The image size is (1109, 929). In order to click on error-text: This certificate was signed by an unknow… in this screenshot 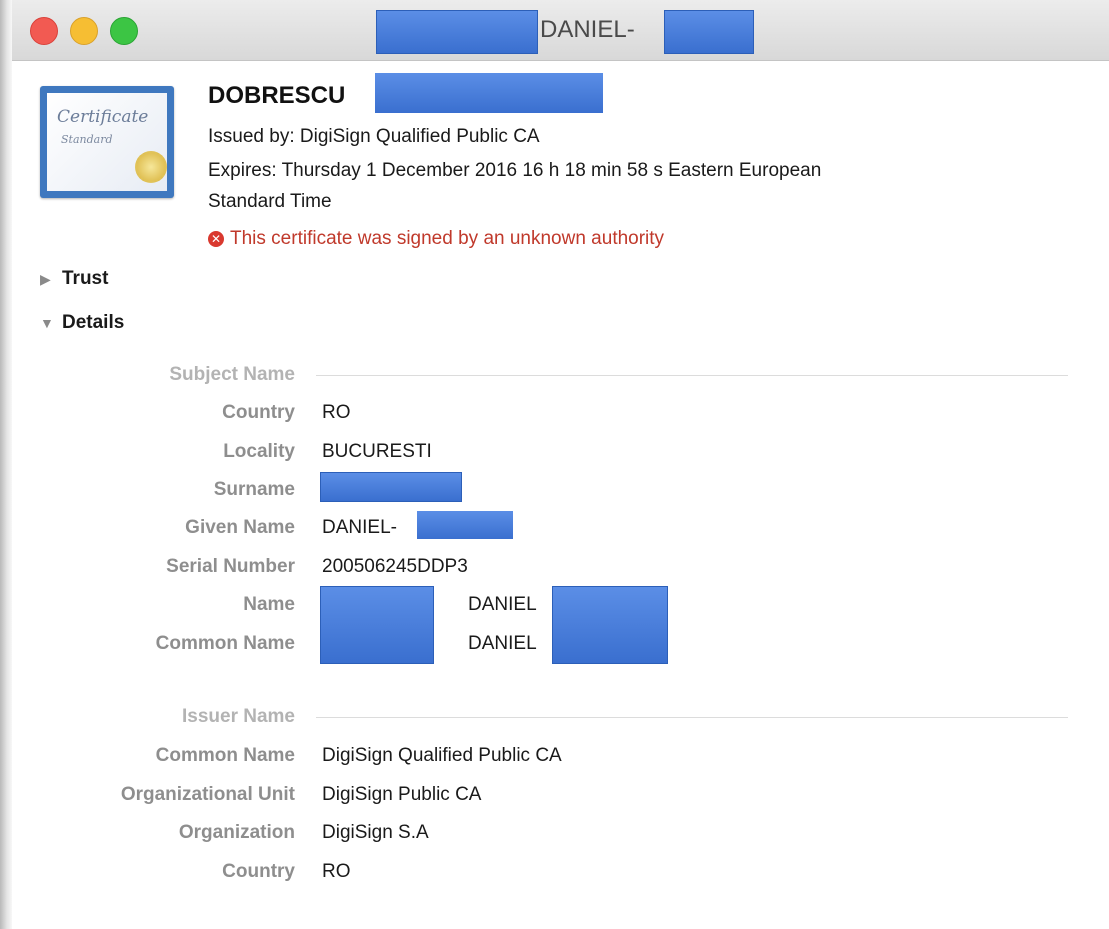, I will do `click(447, 238)`.